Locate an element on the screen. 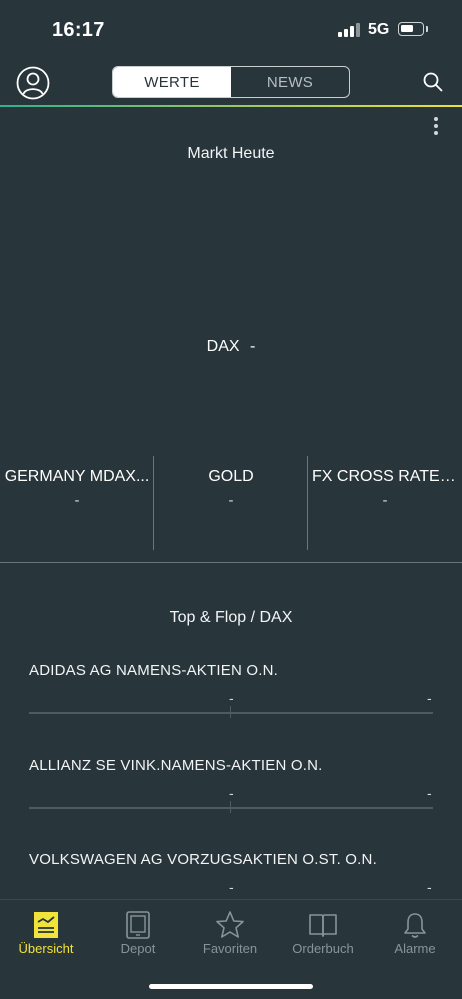 This screenshot has width=462, height=999. book-icon is located at coordinates (323, 925).